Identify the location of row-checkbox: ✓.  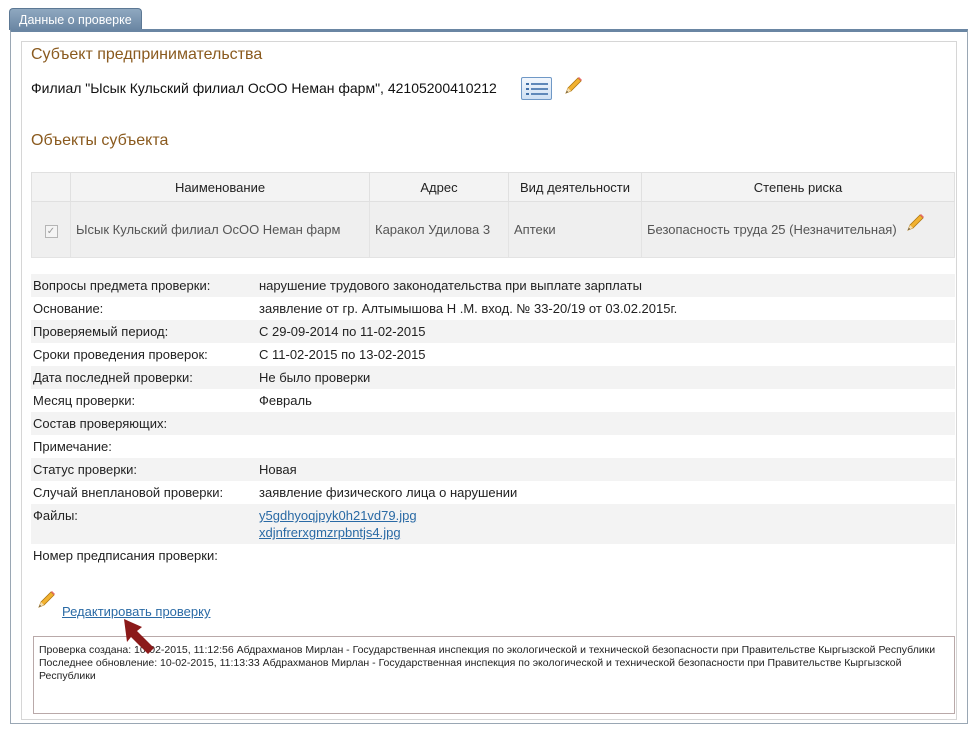
(51, 231).